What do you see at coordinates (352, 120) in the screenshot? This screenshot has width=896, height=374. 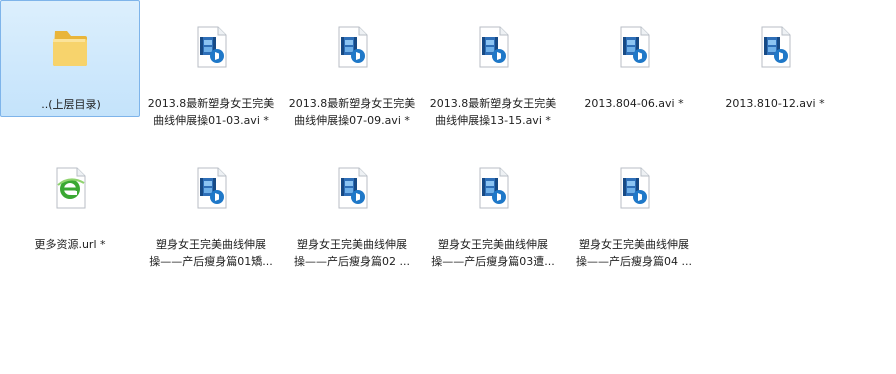 I see `file-name-line-2: 曲线伸展操07-09.avi *` at bounding box center [352, 120].